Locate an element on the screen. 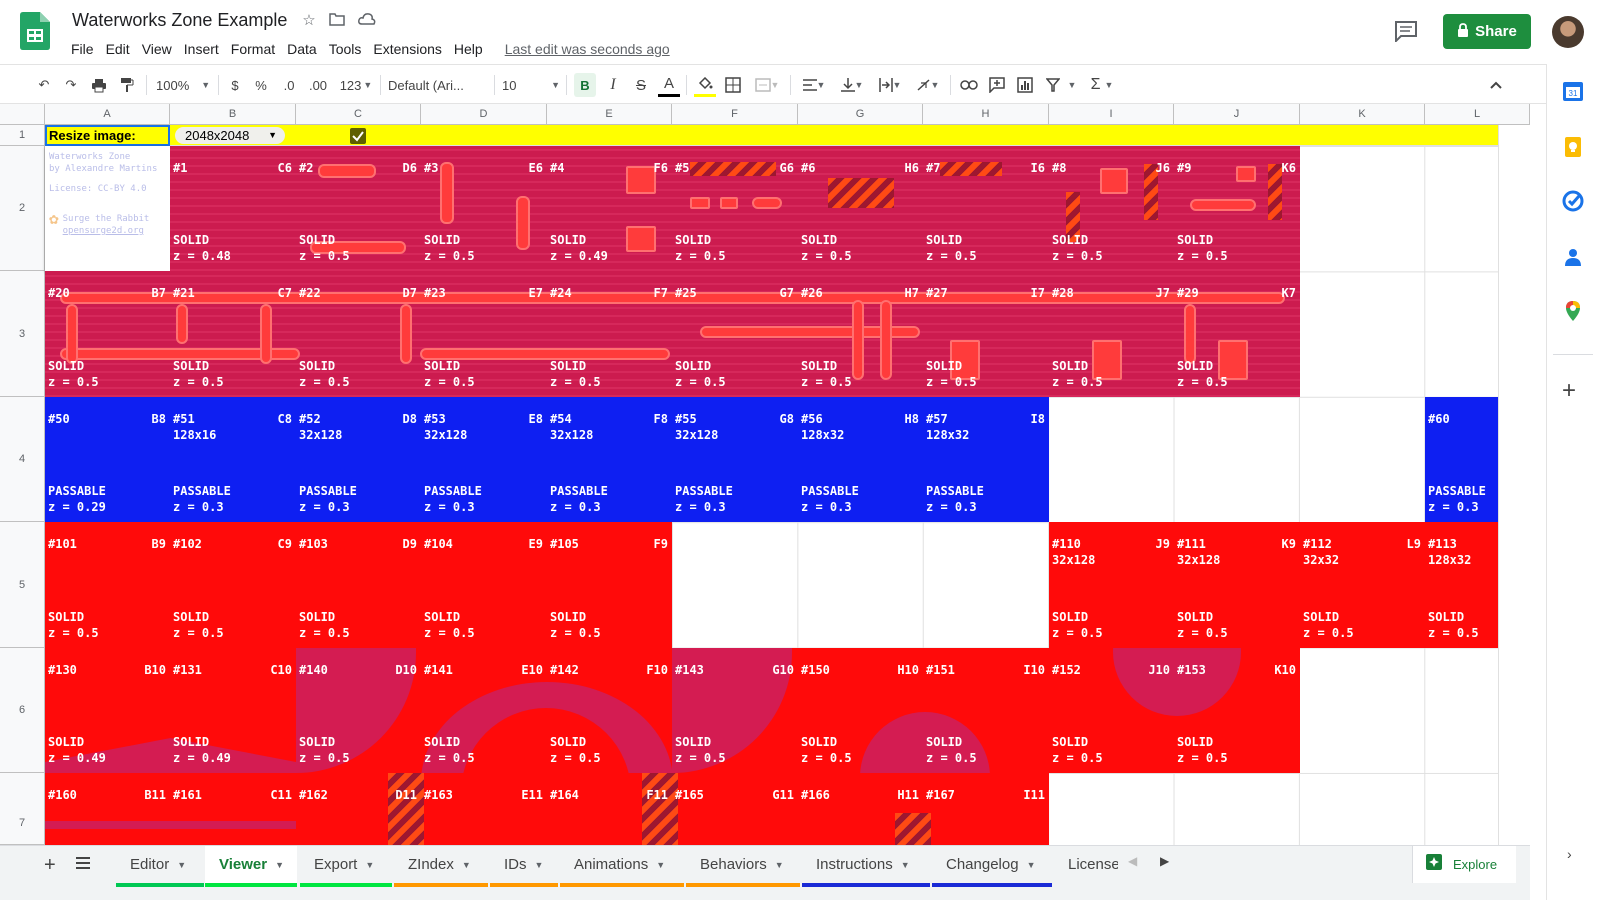  column-header: C is located at coordinates (358, 114).